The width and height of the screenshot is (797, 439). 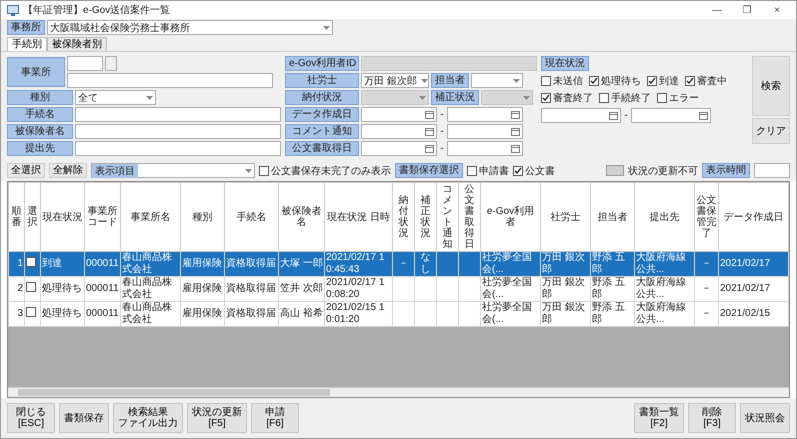 I want to click on office-name-field, so click(x=170, y=80).